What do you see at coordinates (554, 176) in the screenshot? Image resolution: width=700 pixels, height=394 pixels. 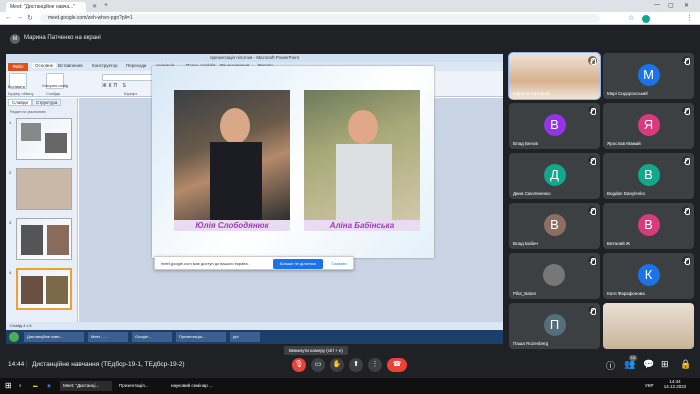 I see `participant-tile: Д Дина Смоляненко` at bounding box center [554, 176].